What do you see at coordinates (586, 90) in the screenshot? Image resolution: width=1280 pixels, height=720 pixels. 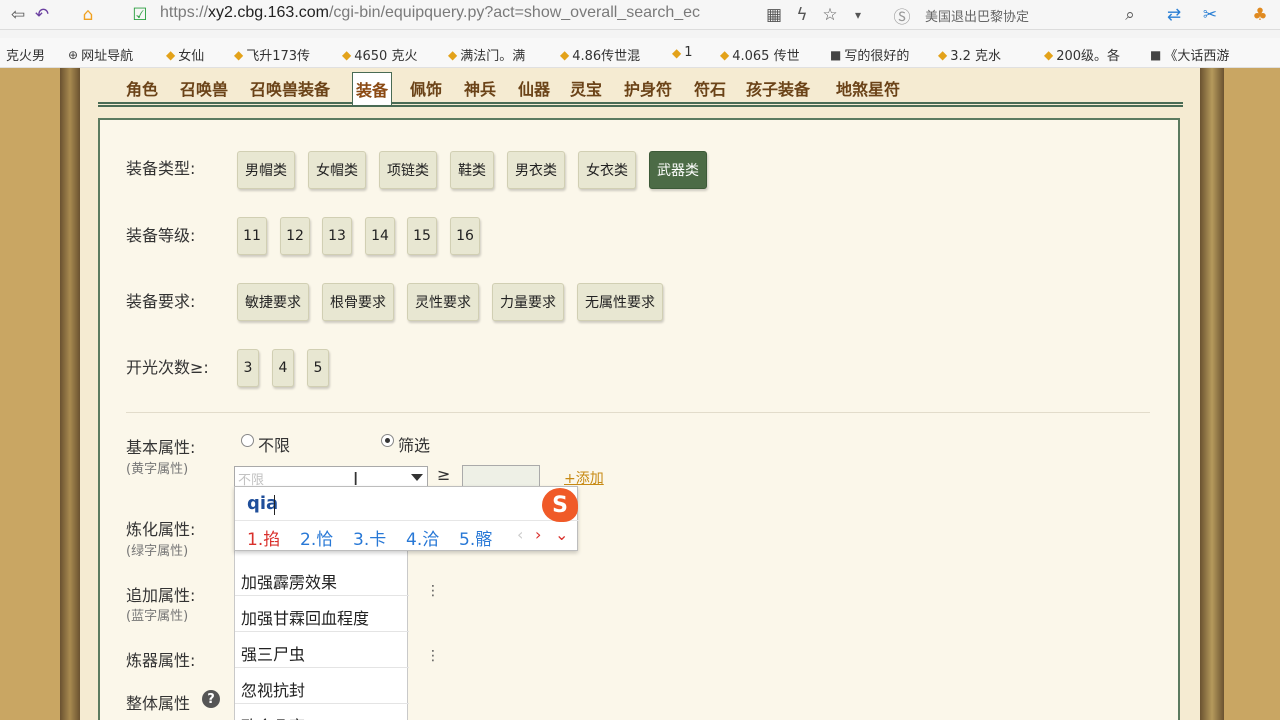 I see `tab-spirit-treasure: 灵宝` at bounding box center [586, 90].